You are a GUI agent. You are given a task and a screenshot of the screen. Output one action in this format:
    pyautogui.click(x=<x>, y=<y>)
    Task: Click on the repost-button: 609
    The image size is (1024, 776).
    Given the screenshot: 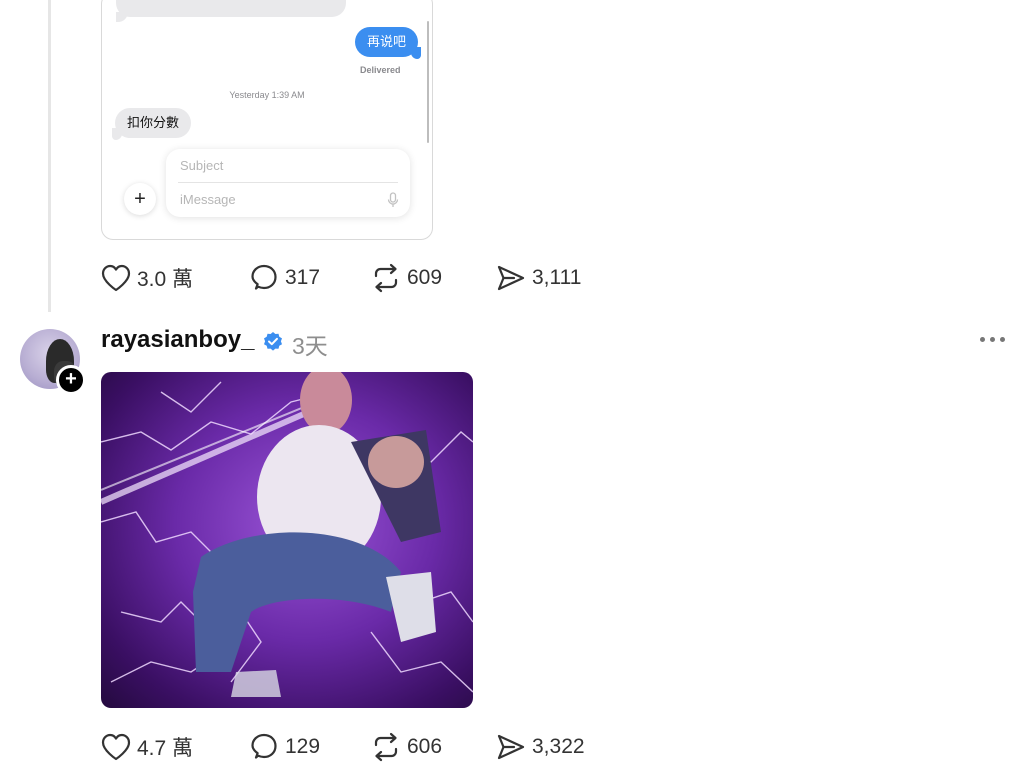 What is the action you would take?
    pyautogui.click(x=433, y=278)
    